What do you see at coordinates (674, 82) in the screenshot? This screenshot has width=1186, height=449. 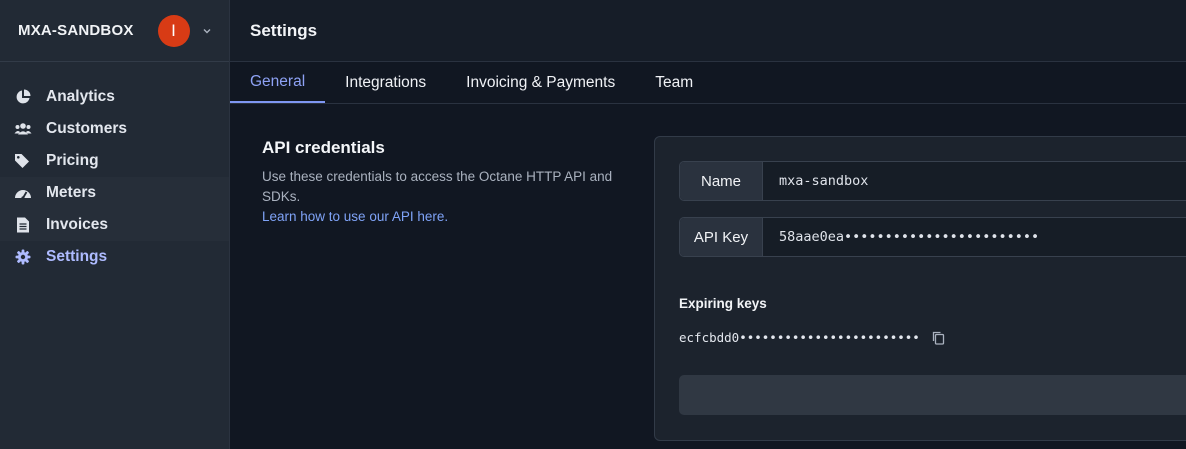 I see `tab-team: Team` at bounding box center [674, 82].